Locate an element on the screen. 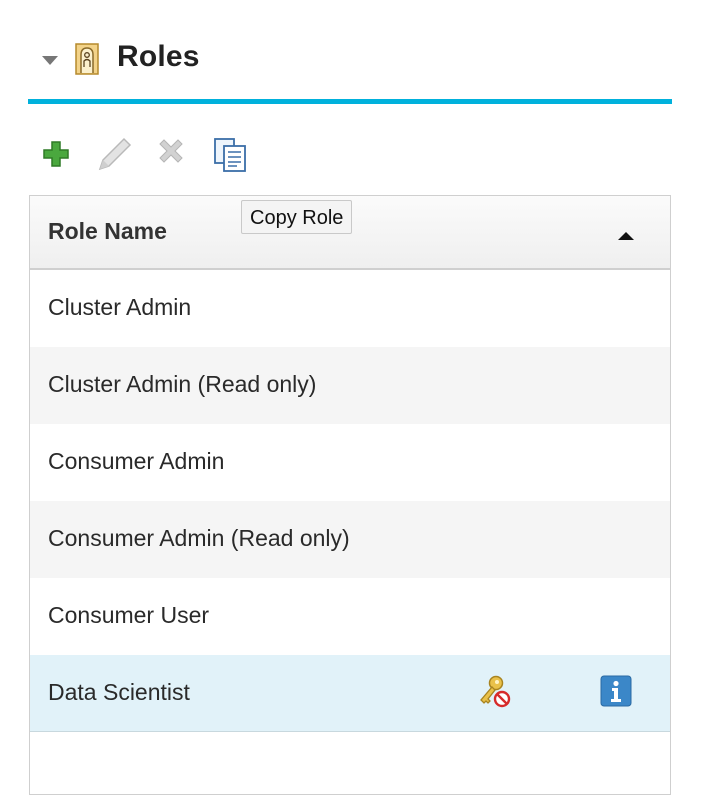 The width and height of the screenshot is (716, 795). info-icon is located at coordinates (616, 691).